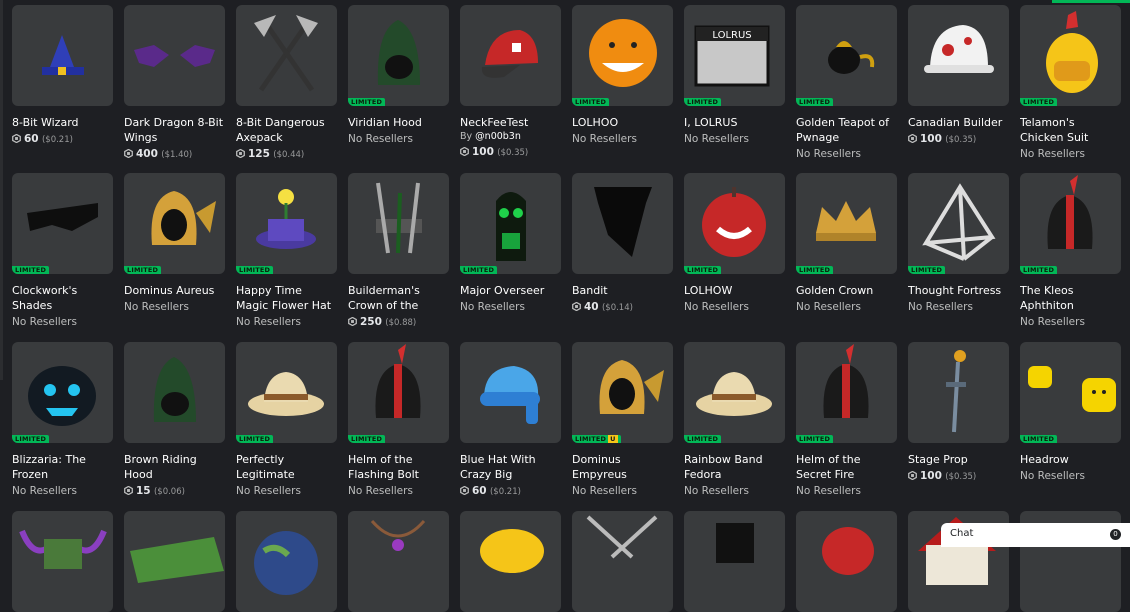 The image size is (1130, 612). I want to click on item-card: LIMITED Viridian Hood No Resellers, so click(398, 76).